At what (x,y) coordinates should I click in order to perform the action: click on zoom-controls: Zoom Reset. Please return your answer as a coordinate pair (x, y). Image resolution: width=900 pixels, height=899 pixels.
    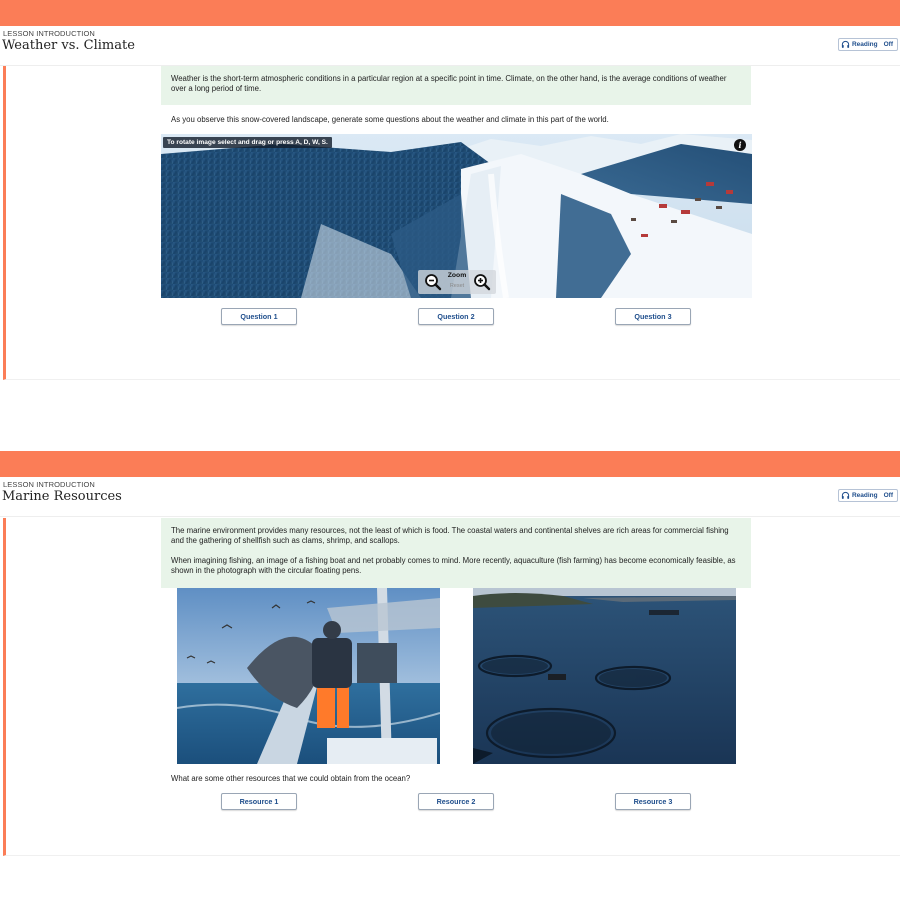
    Looking at the image, I should click on (457, 282).